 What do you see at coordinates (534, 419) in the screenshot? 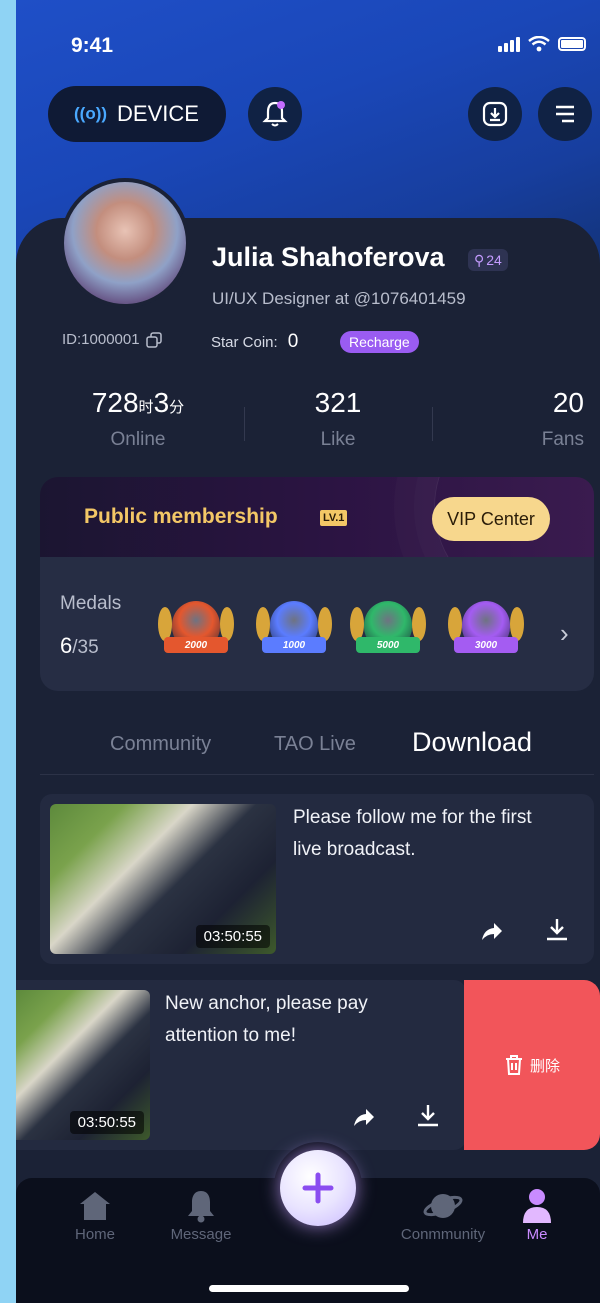
I see `stat-fans: 20 Fans` at bounding box center [534, 419].